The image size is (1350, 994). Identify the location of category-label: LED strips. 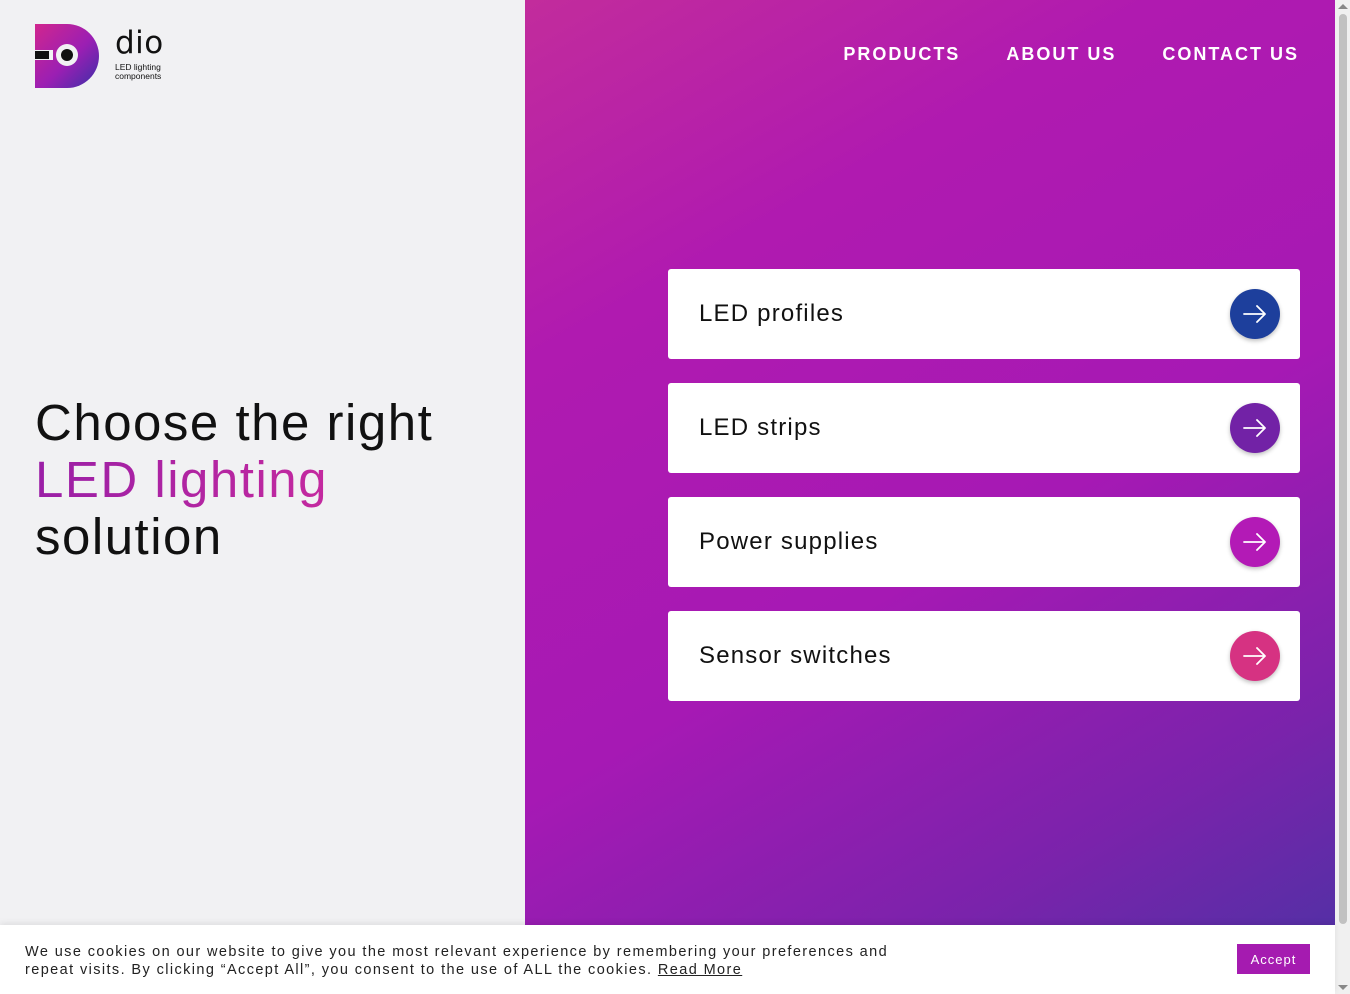
(760, 427).